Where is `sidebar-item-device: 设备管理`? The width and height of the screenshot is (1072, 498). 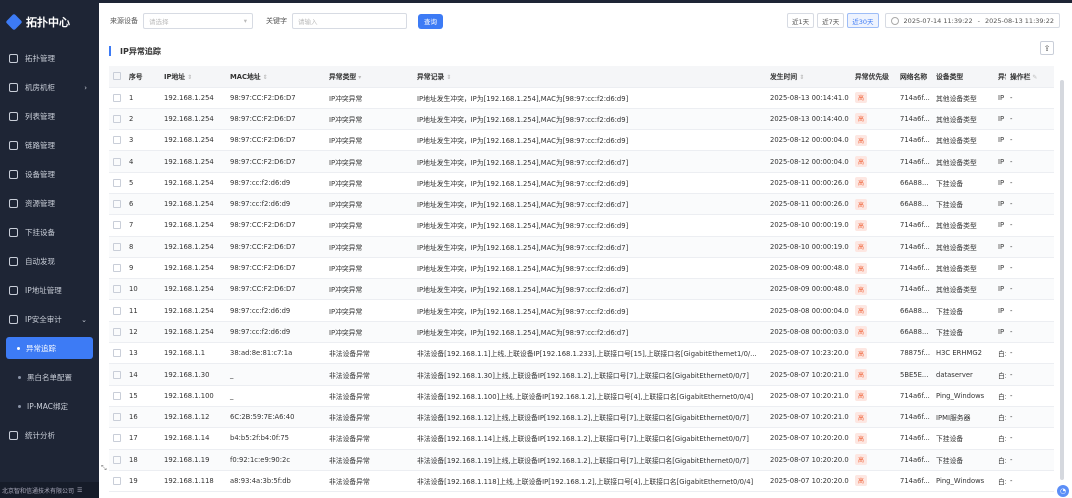
sidebar-item-device: 设备管理 is located at coordinates (49, 174).